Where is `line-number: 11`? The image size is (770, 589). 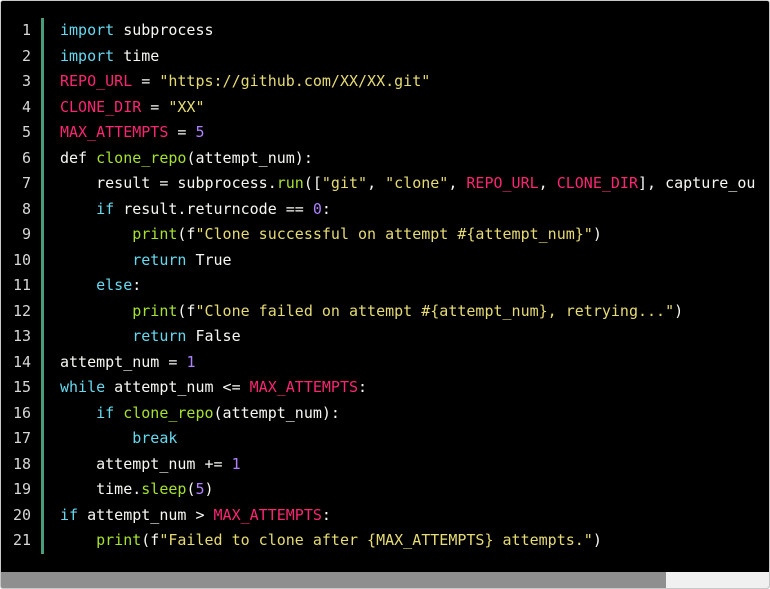
line-number: 11 is located at coordinates (21, 285).